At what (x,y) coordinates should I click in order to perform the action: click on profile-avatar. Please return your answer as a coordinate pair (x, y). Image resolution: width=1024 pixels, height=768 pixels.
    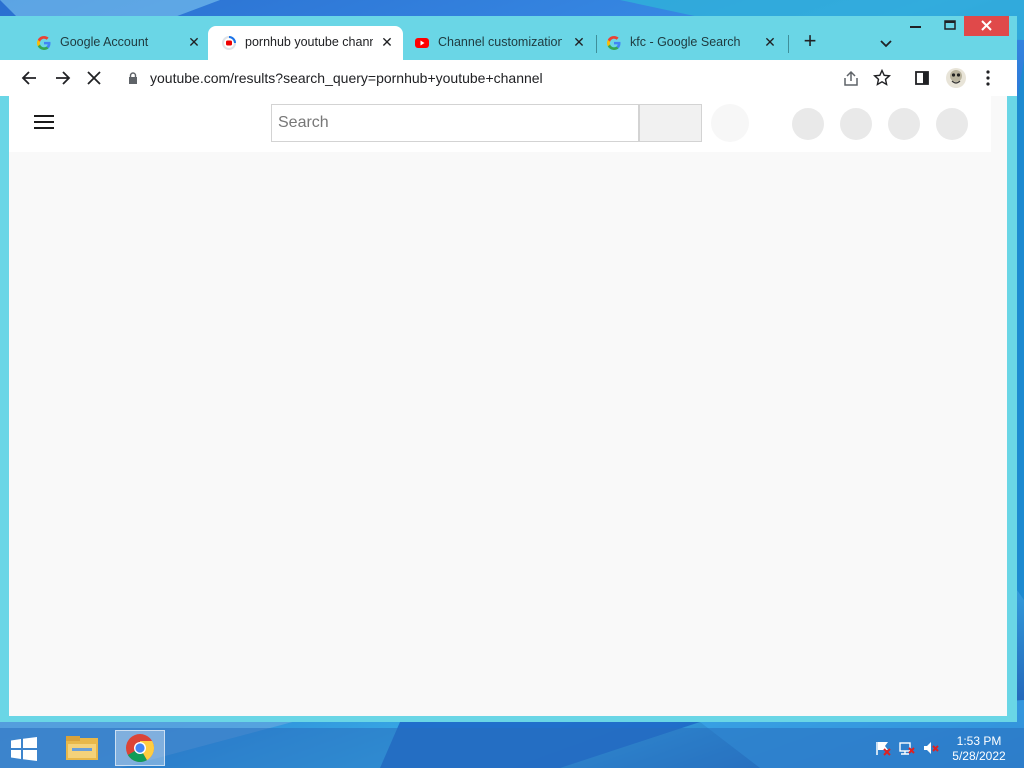
    Looking at the image, I should click on (956, 78).